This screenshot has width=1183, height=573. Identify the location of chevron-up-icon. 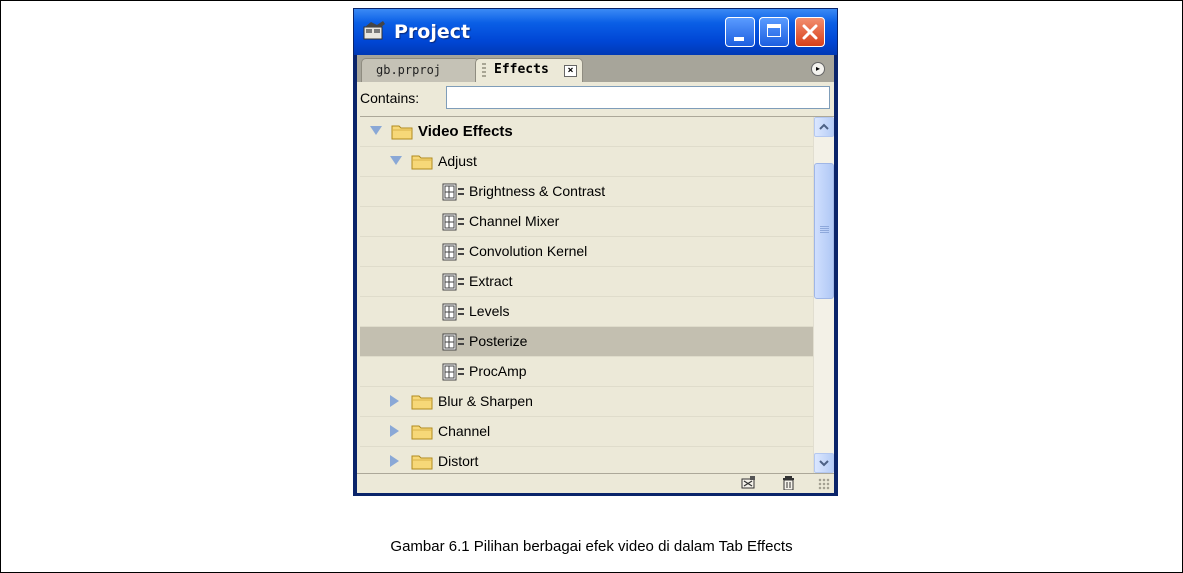
(824, 126).